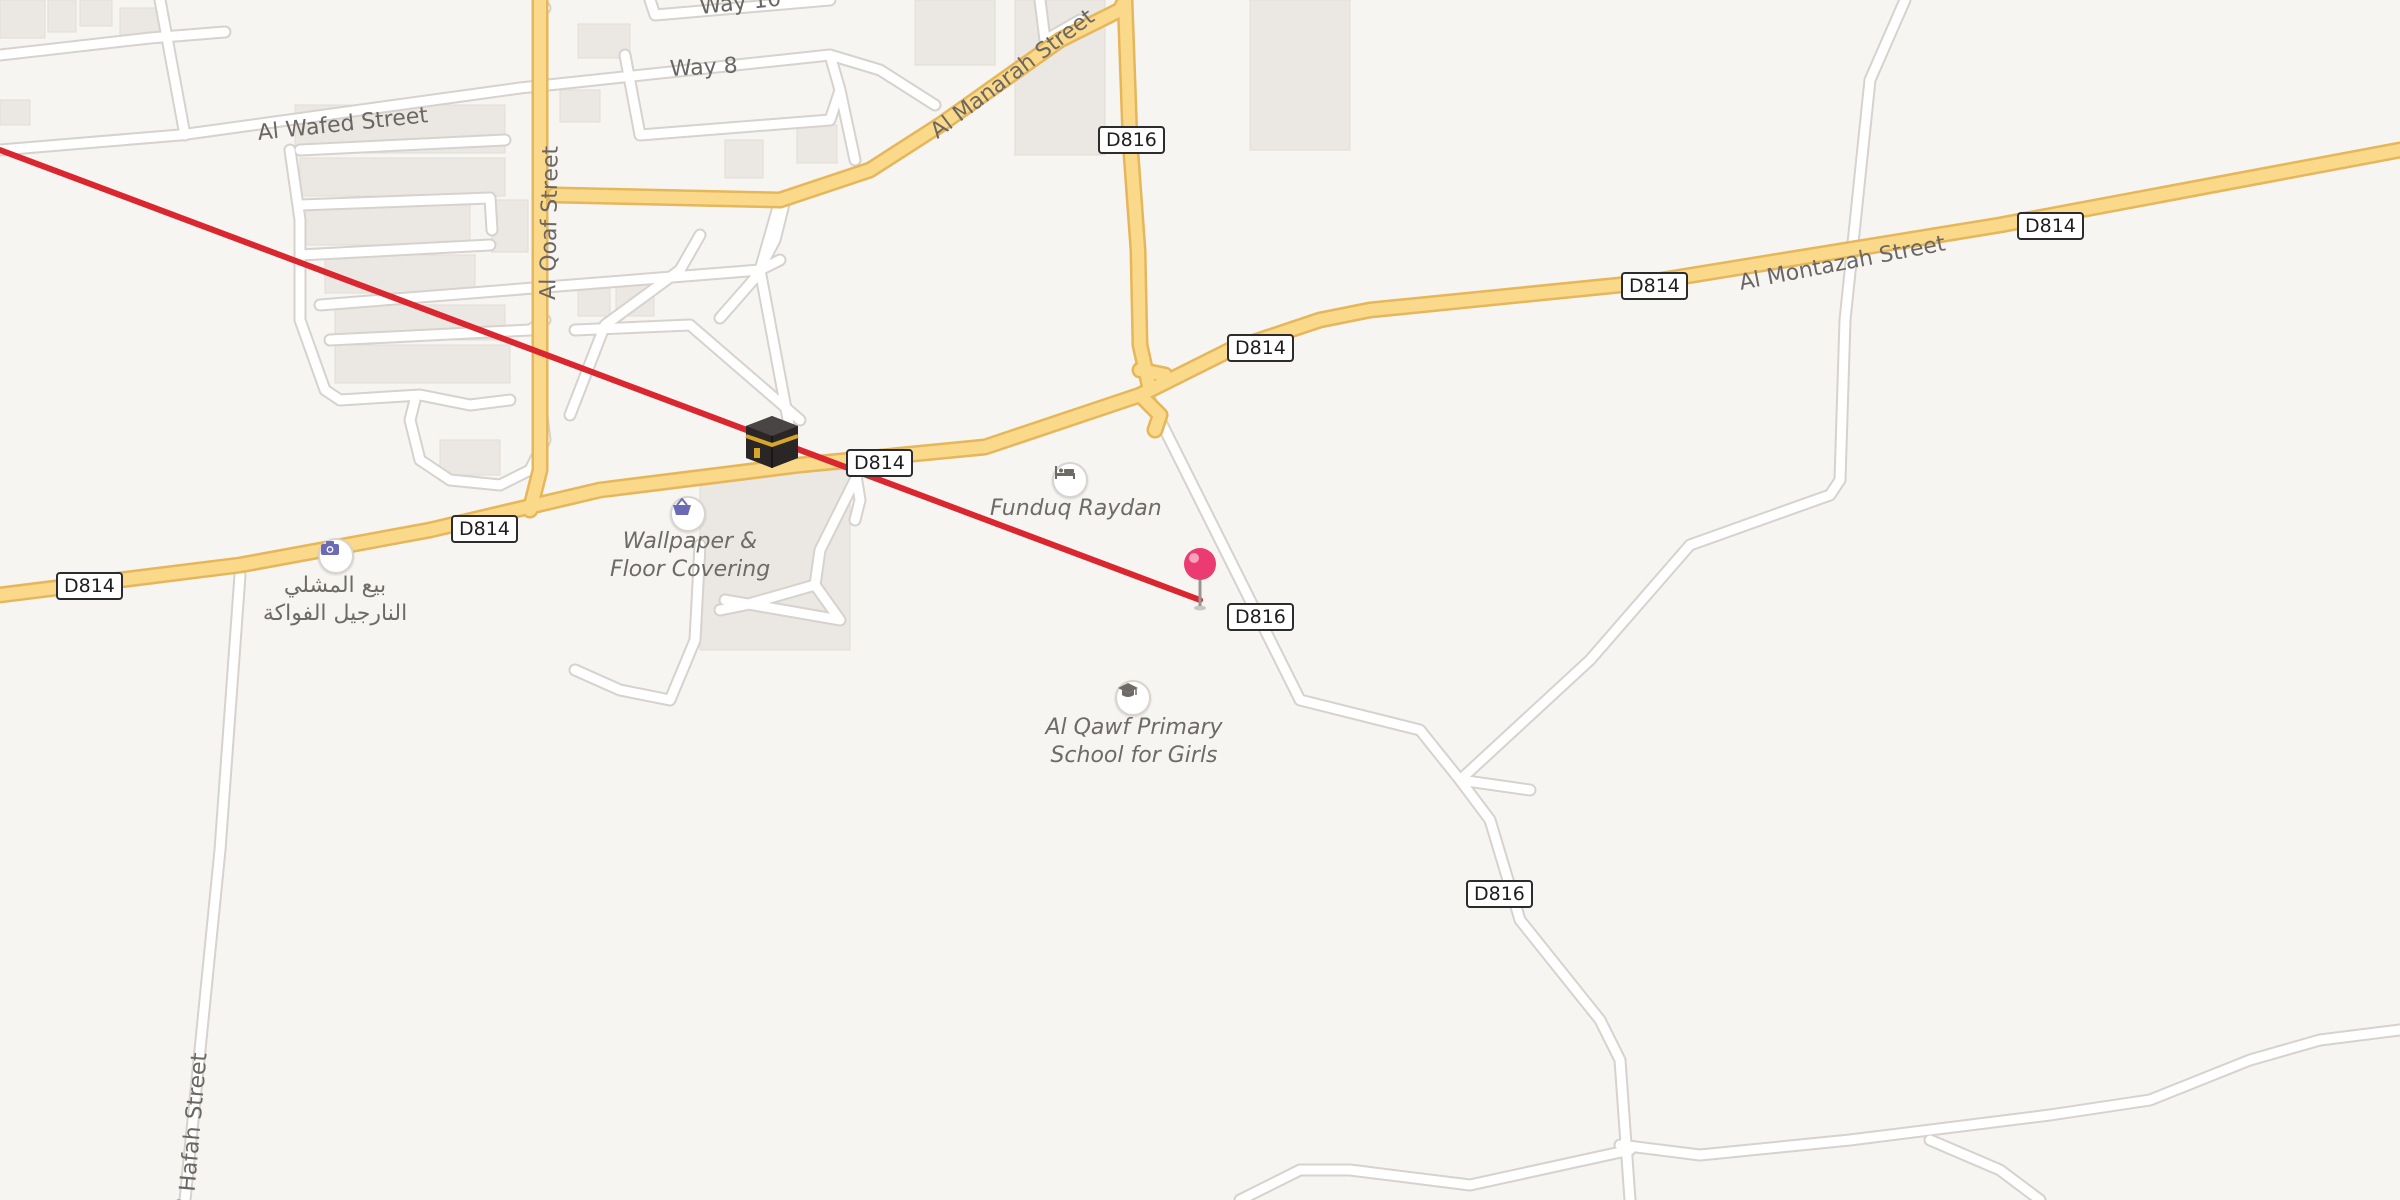 The image size is (2400, 1200). I want to click on street-label-al-qoaf: Al Qoaf Street, so click(550, 222).